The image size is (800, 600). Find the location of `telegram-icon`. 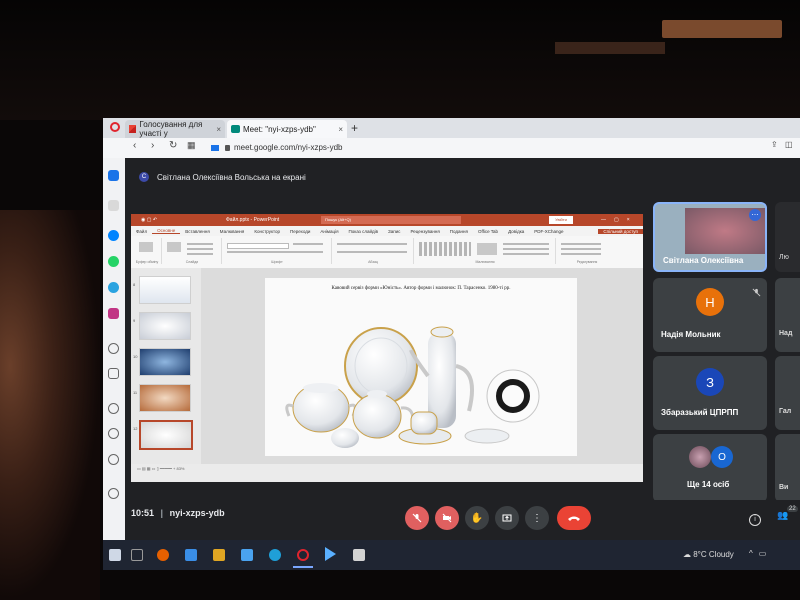

telegram-icon is located at coordinates (113, 287).